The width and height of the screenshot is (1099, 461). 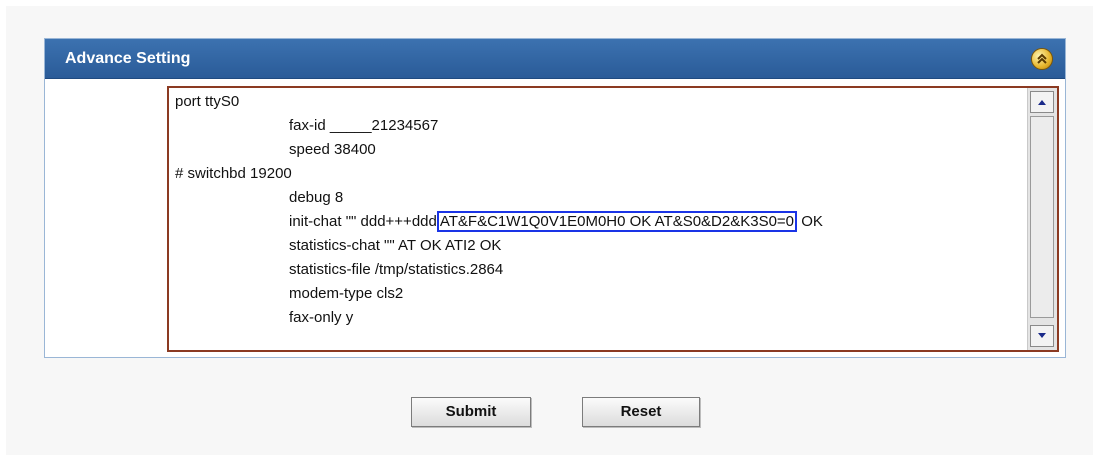 I want to click on arrow-up-icon, so click(x=1042, y=102).